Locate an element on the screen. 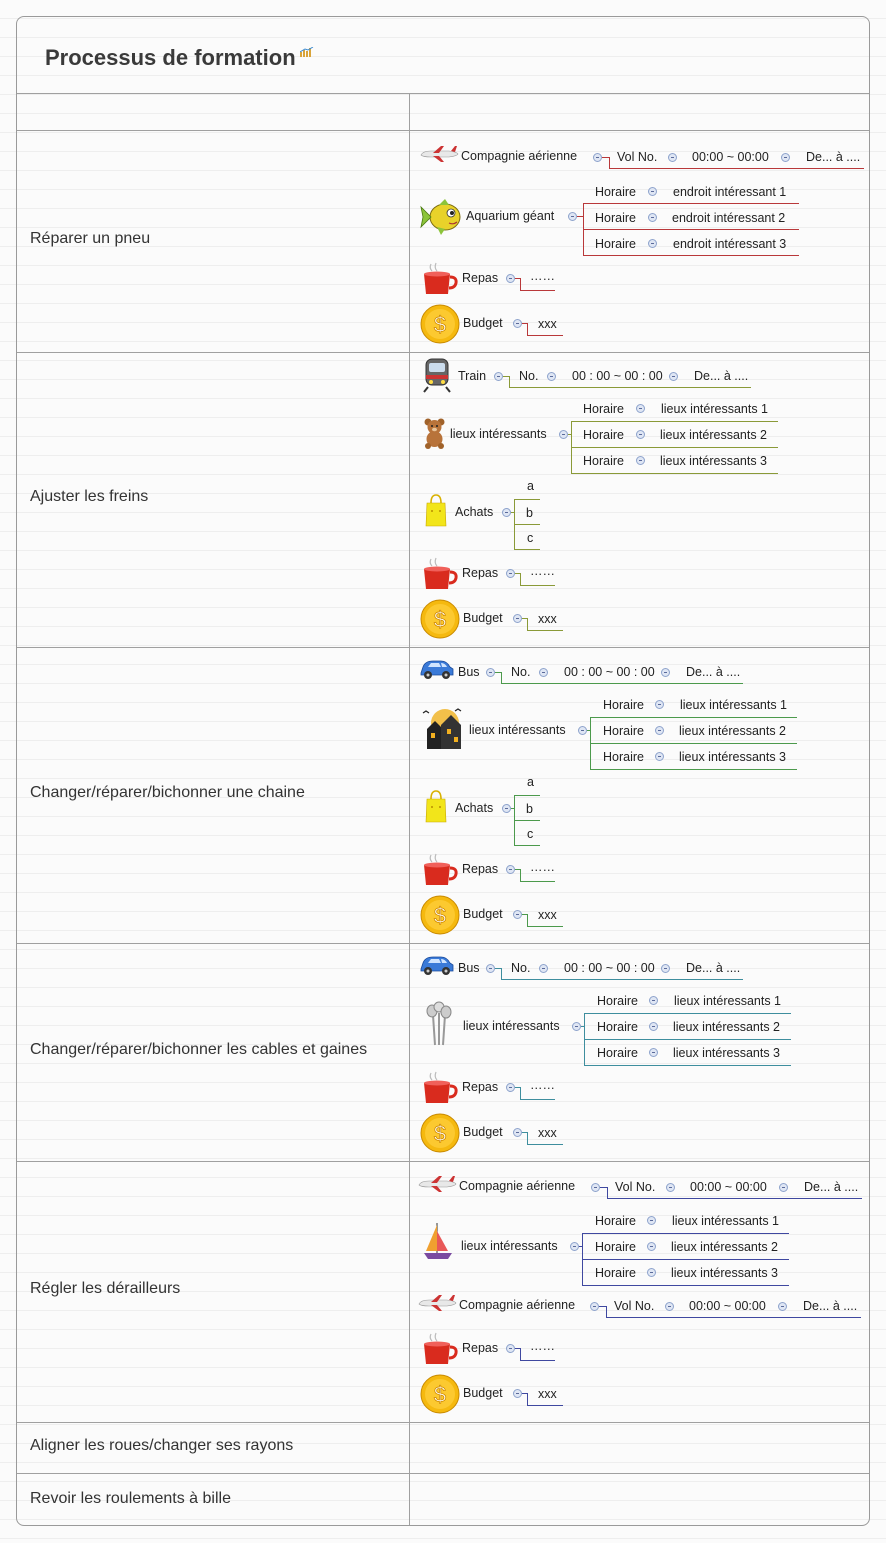 The width and height of the screenshot is (886, 1543). place-item: endroit intéressant 2 is located at coordinates (728, 218).